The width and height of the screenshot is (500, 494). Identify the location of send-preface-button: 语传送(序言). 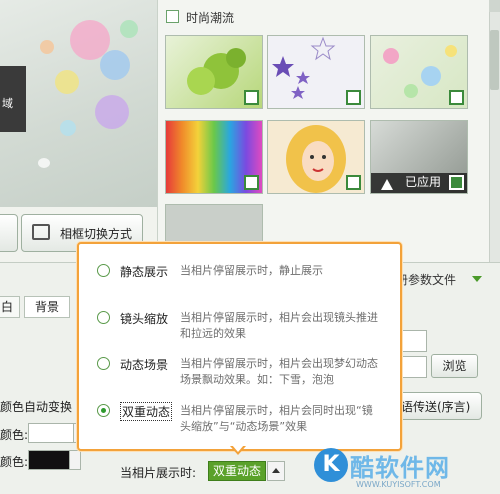
(440, 406).